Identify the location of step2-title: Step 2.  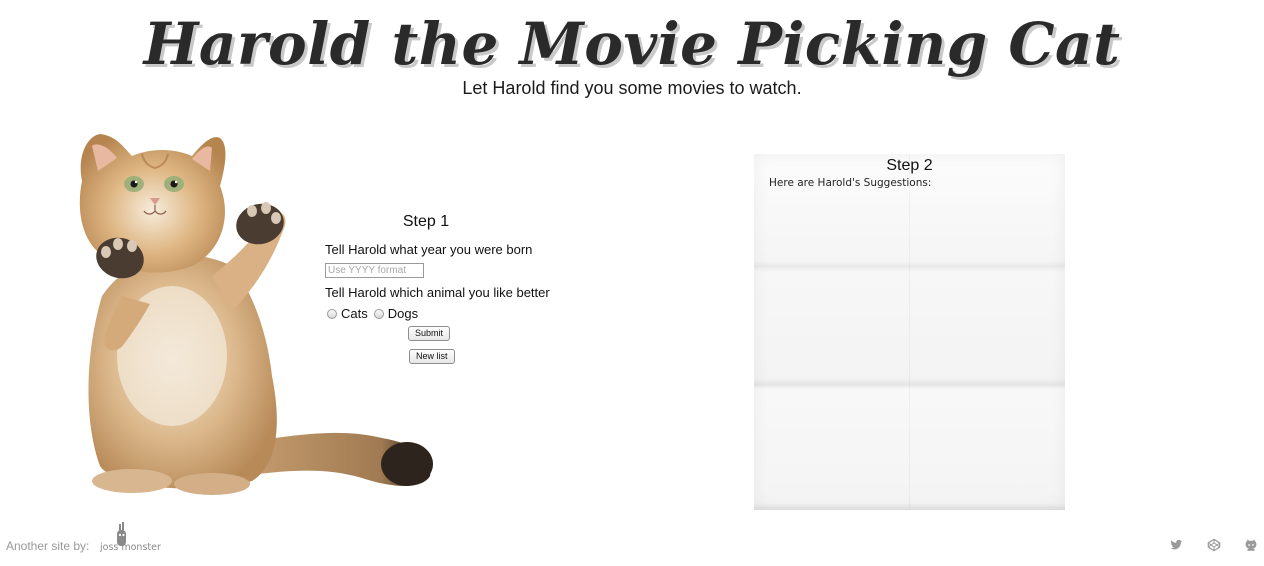
(909, 165).